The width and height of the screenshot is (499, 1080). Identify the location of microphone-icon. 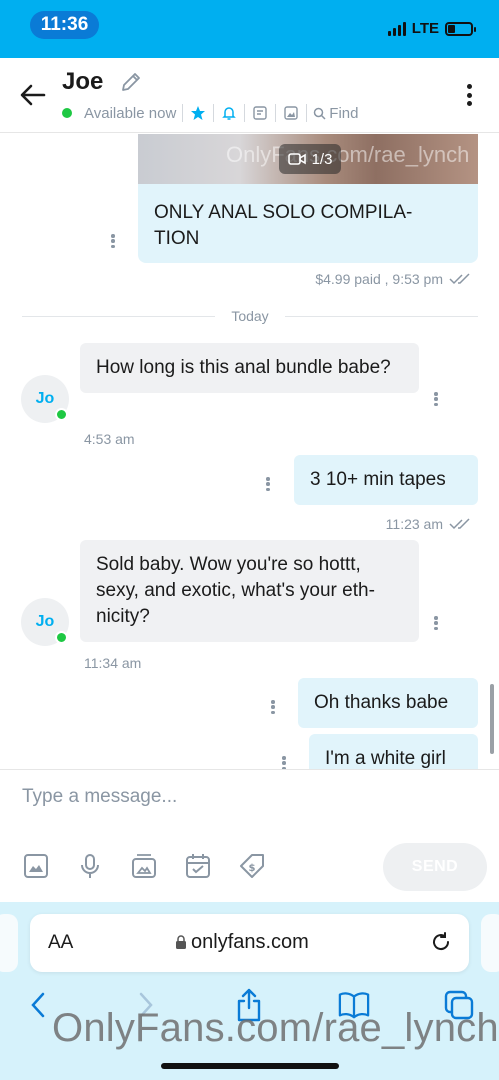
(90, 866).